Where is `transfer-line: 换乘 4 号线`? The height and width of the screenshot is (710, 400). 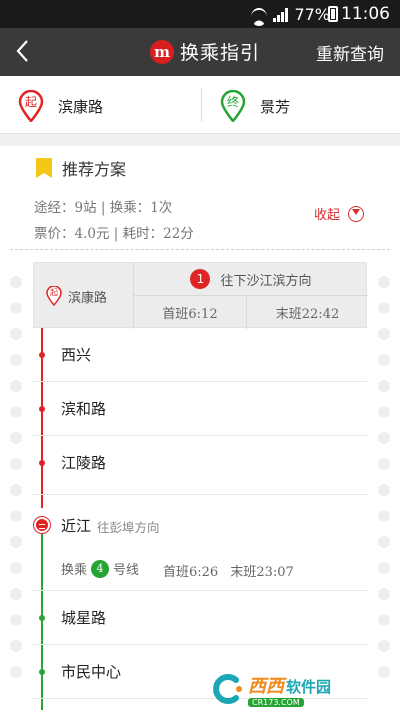
transfer-line: 换乘 4 号线 is located at coordinates (100, 568).